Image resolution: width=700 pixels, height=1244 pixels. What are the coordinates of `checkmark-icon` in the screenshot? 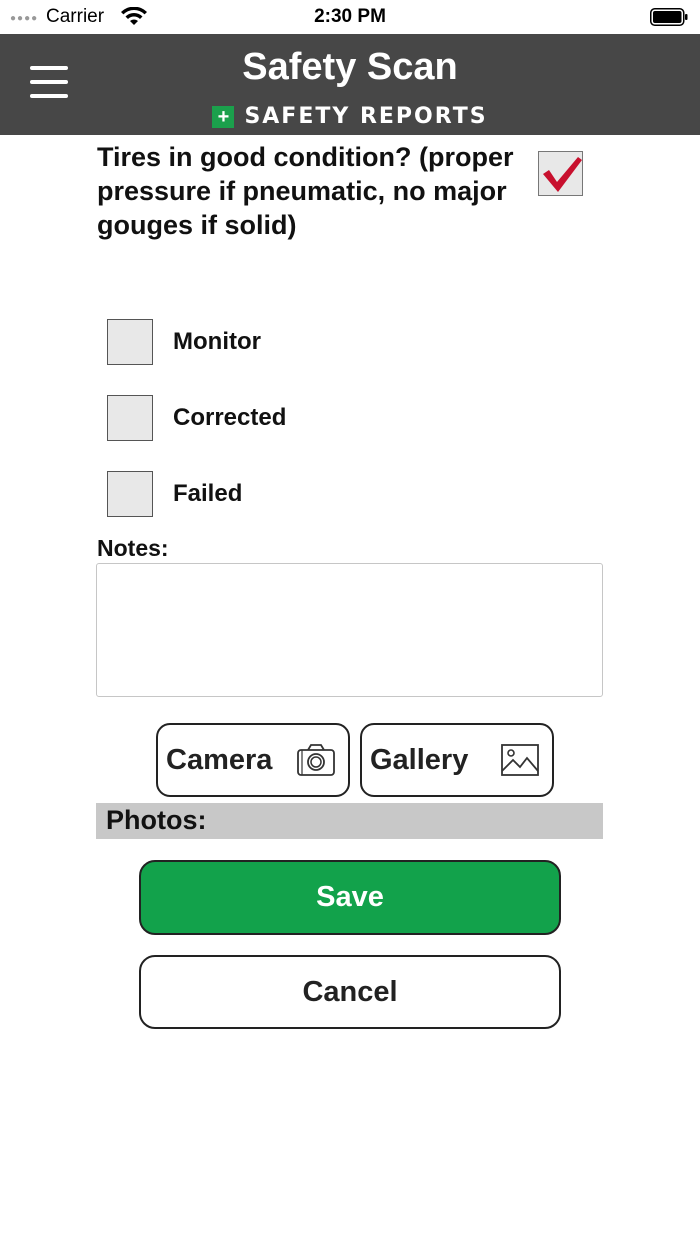 It's located at (562, 174).